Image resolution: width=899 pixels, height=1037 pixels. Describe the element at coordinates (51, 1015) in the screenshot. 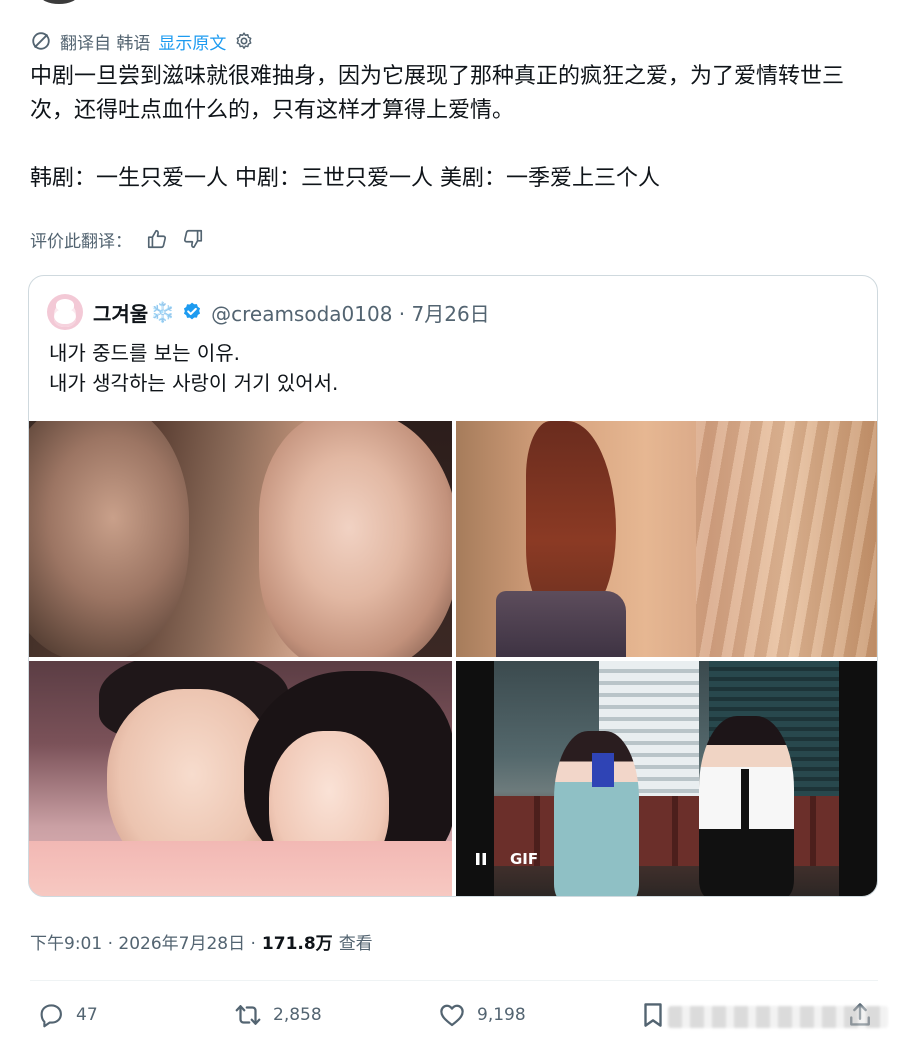

I see `reply-icon` at that location.